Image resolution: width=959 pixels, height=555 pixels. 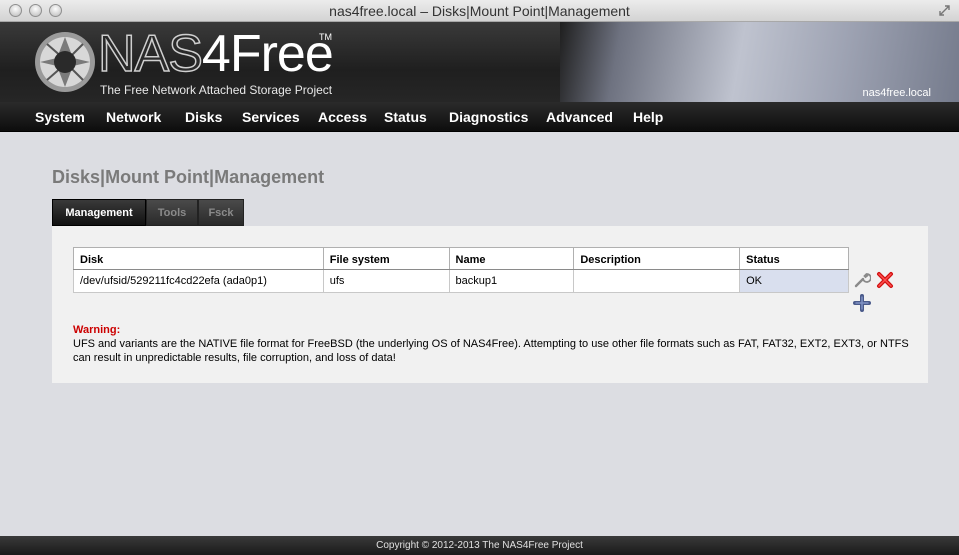 What do you see at coordinates (511, 281) in the screenshot?
I see `cell-name: backup1` at bounding box center [511, 281].